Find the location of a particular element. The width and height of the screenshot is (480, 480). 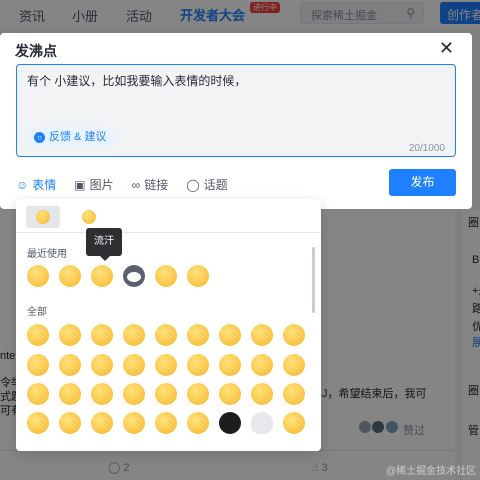

image-tool-label: 图片 is located at coordinates (101, 185).